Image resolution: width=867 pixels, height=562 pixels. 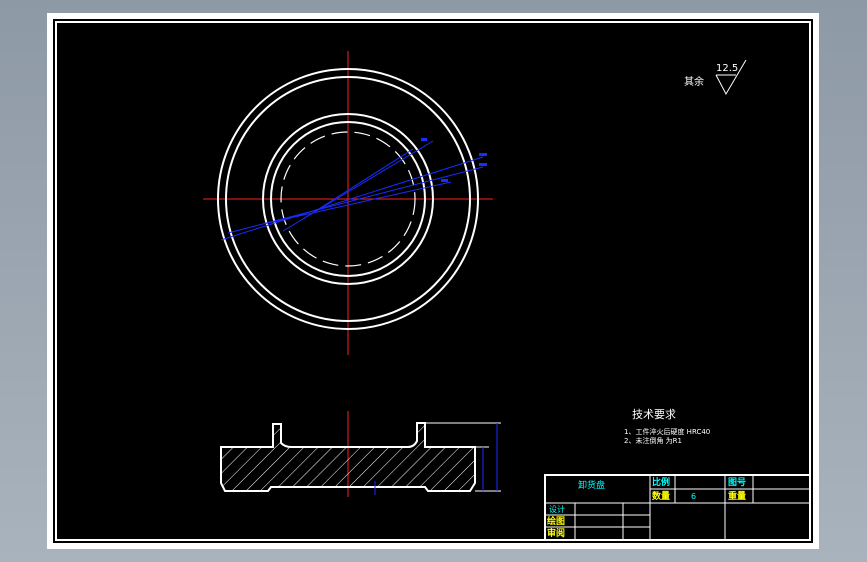 What do you see at coordinates (727, 68) in the screenshot?
I see `roughness-value: 12.5` at bounding box center [727, 68].